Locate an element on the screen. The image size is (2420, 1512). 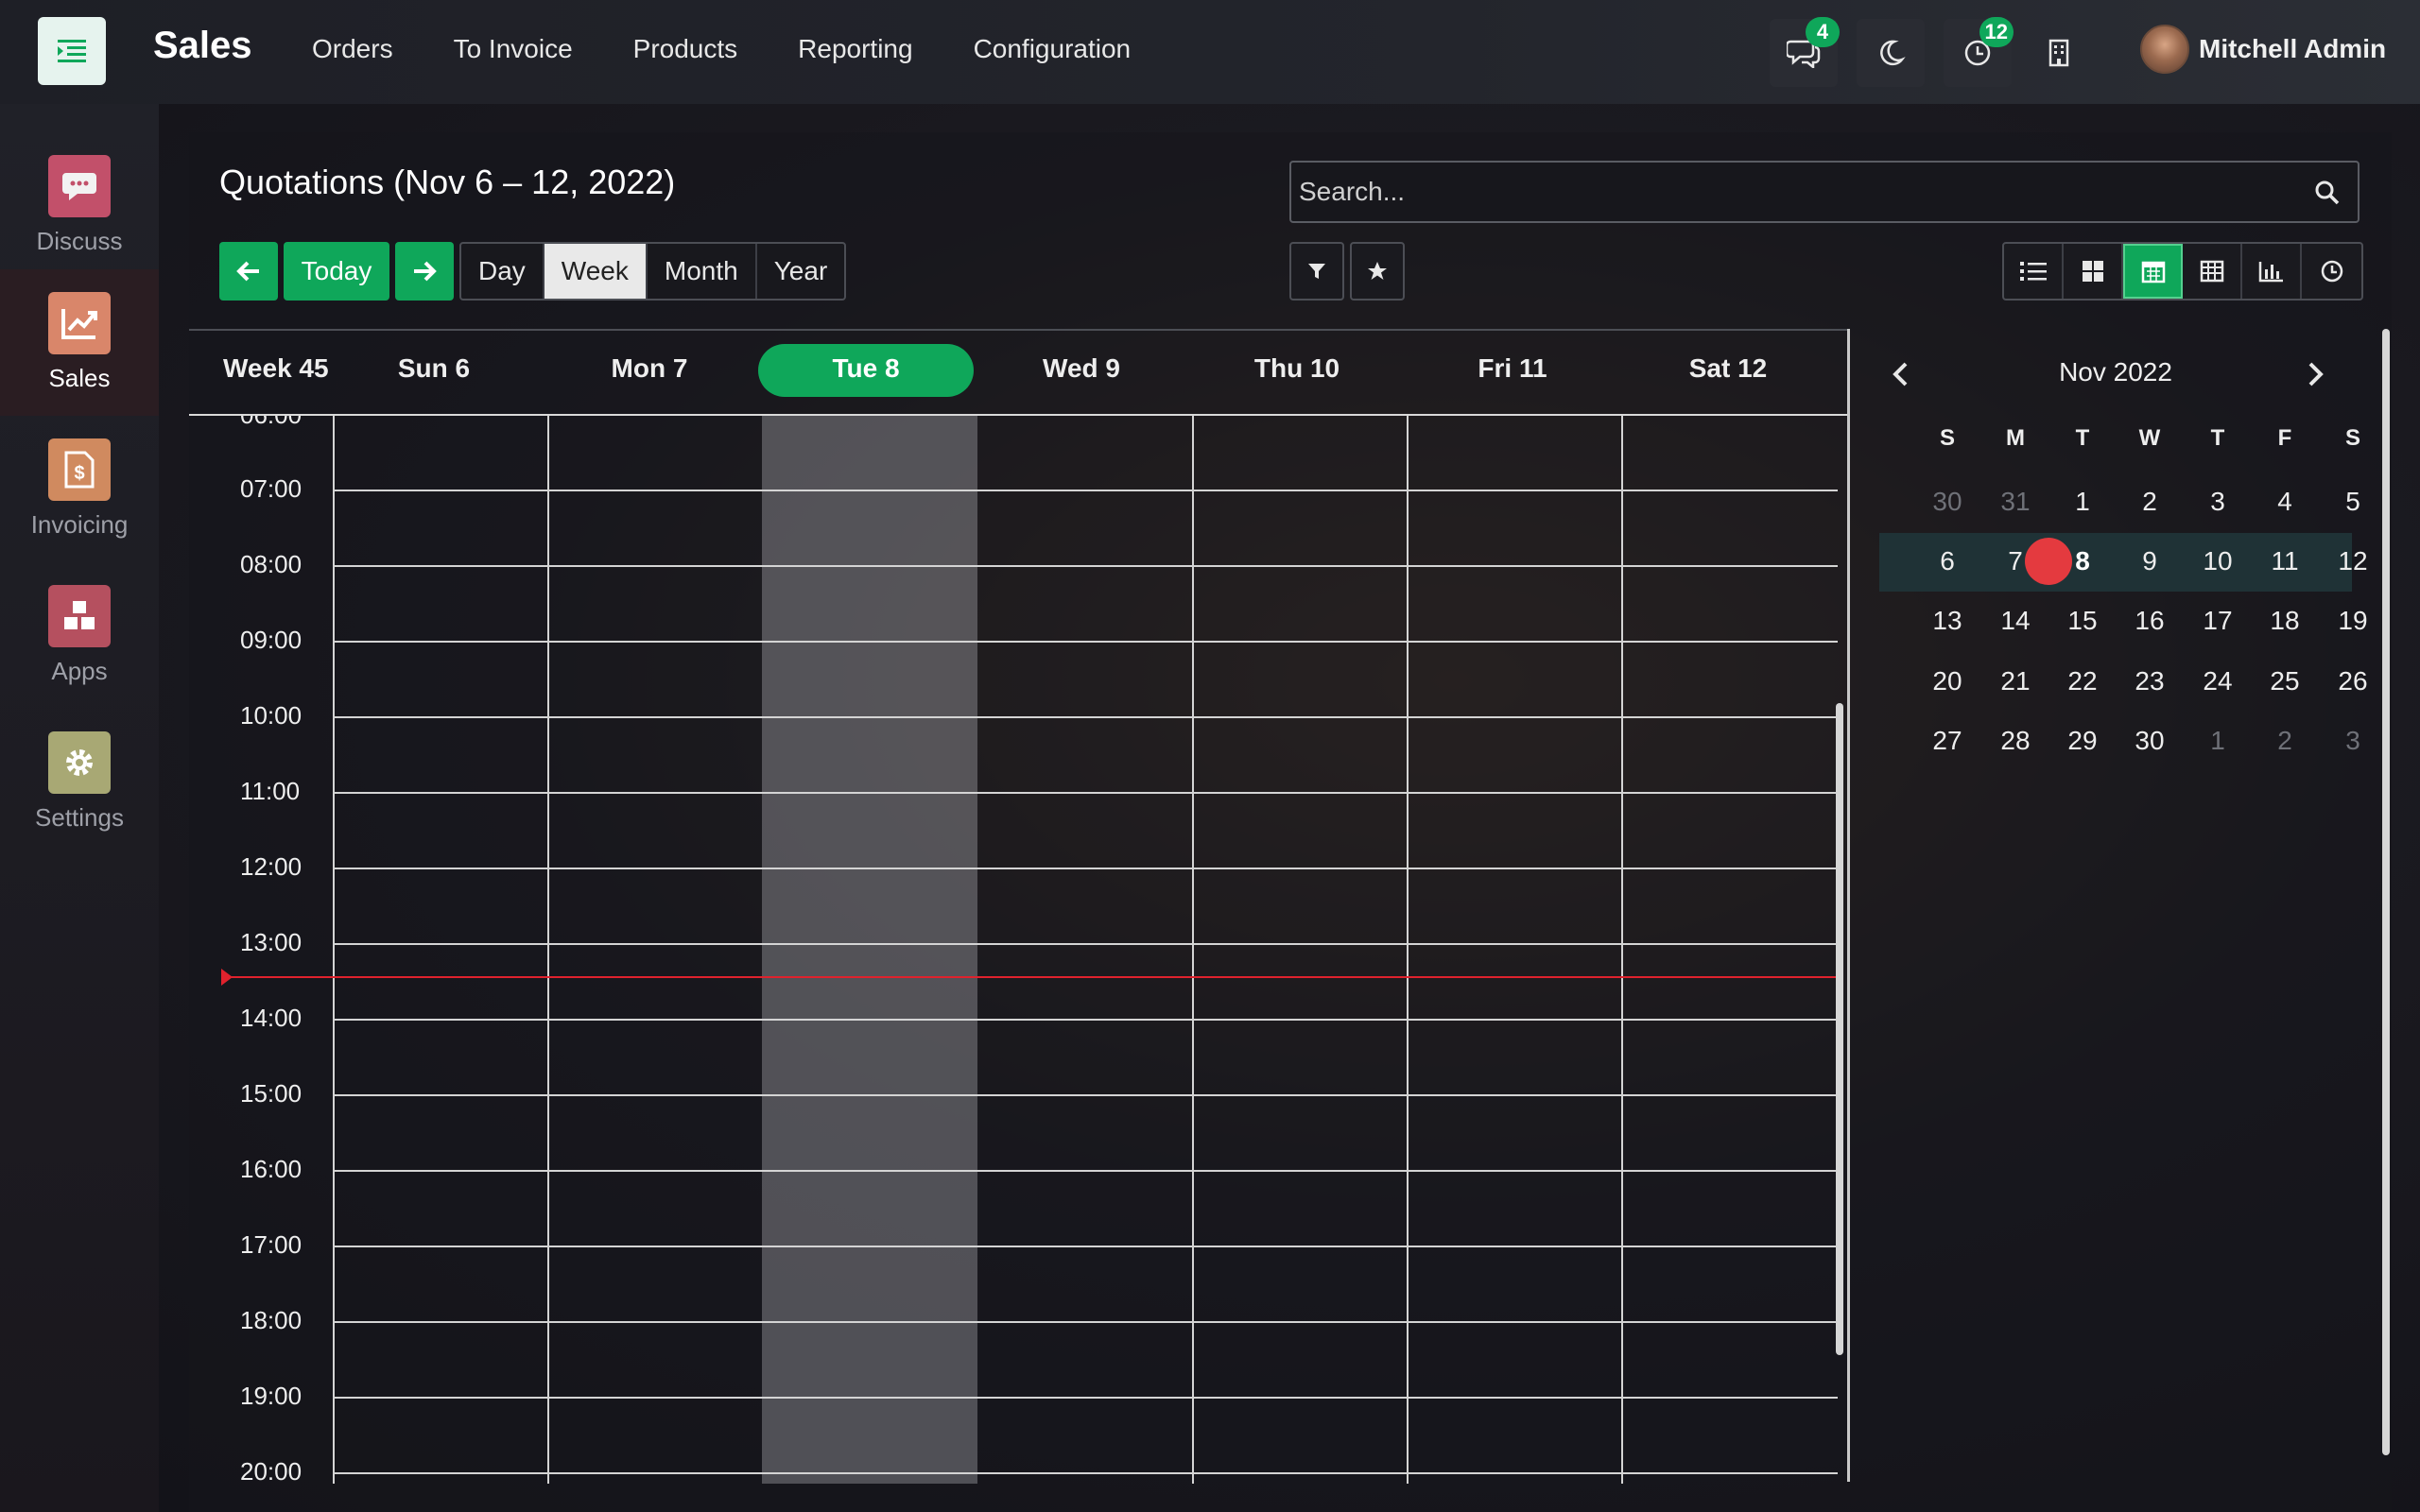
menu-reporting: Reporting is located at coordinates (855, 49).